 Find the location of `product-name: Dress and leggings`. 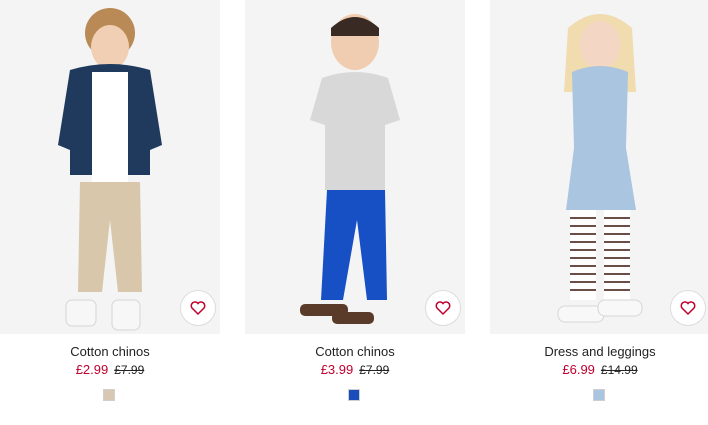

product-name: Dress and leggings is located at coordinates (599, 351).